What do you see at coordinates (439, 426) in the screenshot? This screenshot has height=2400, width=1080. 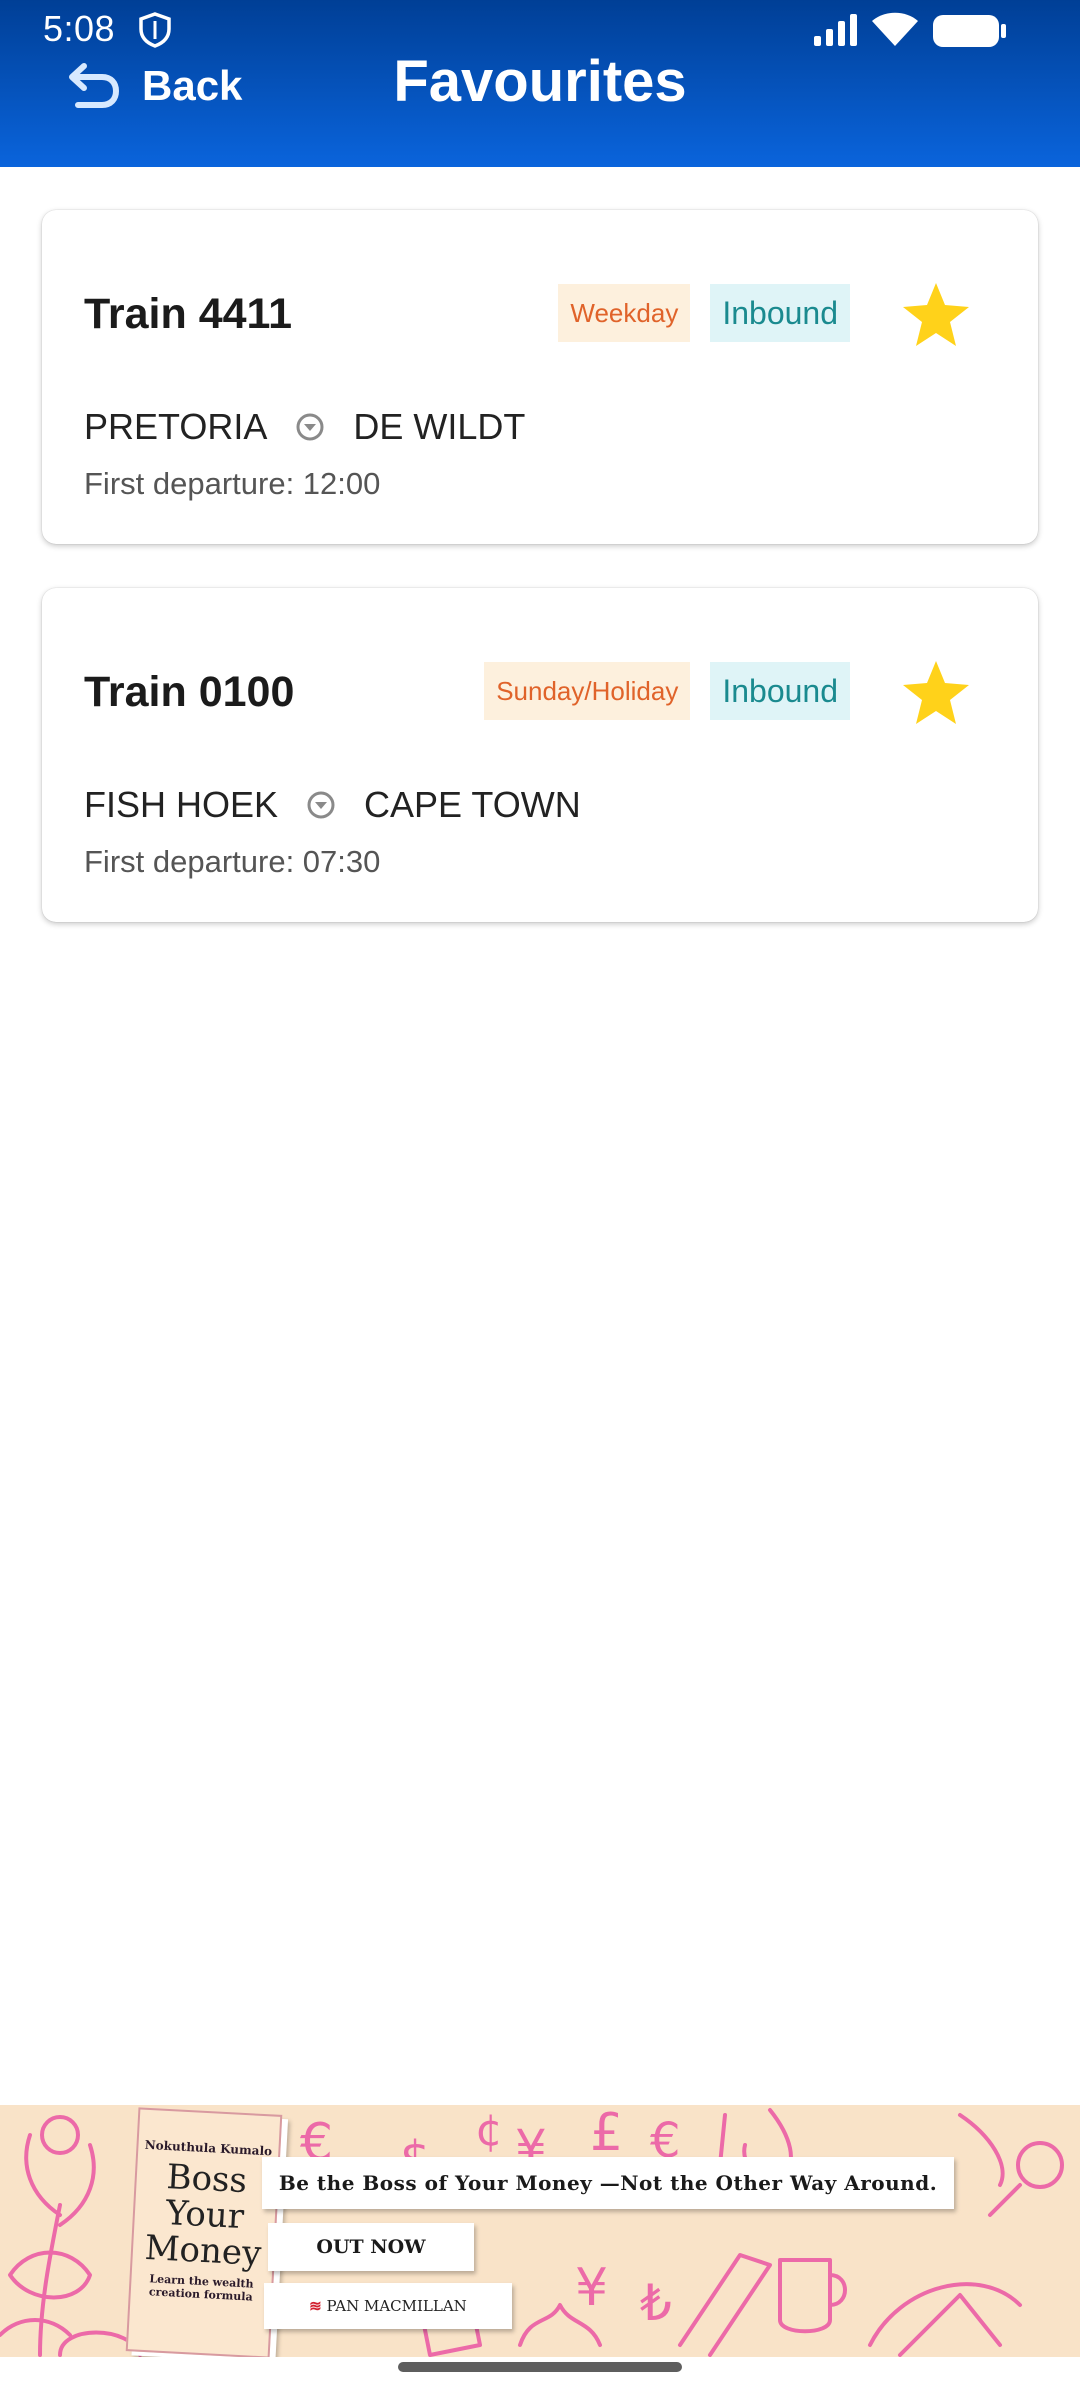 I see `route-to: DE WILDT` at bounding box center [439, 426].